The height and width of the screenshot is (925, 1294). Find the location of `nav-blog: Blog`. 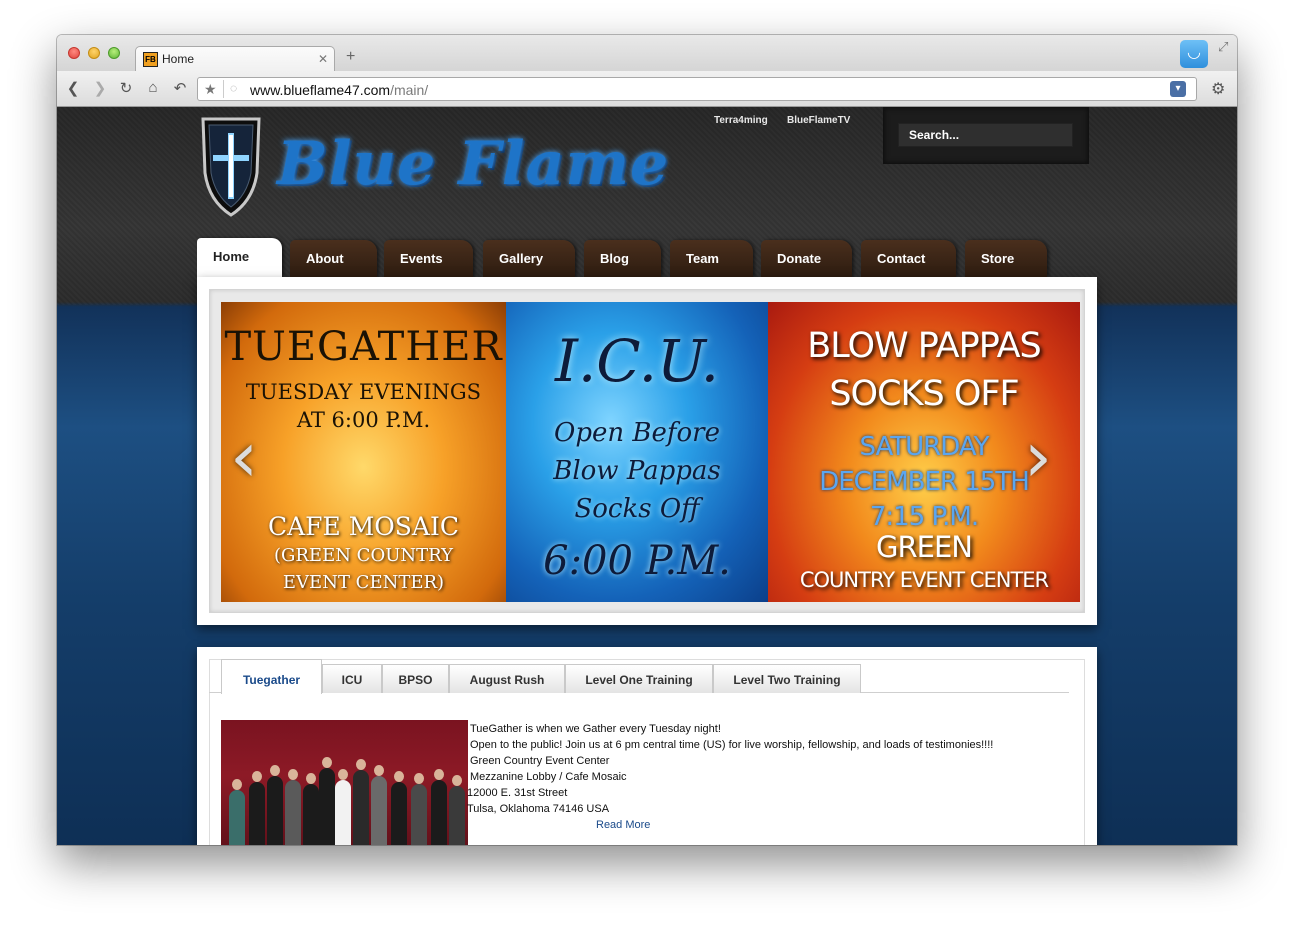

nav-blog: Blog is located at coordinates (622, 258).